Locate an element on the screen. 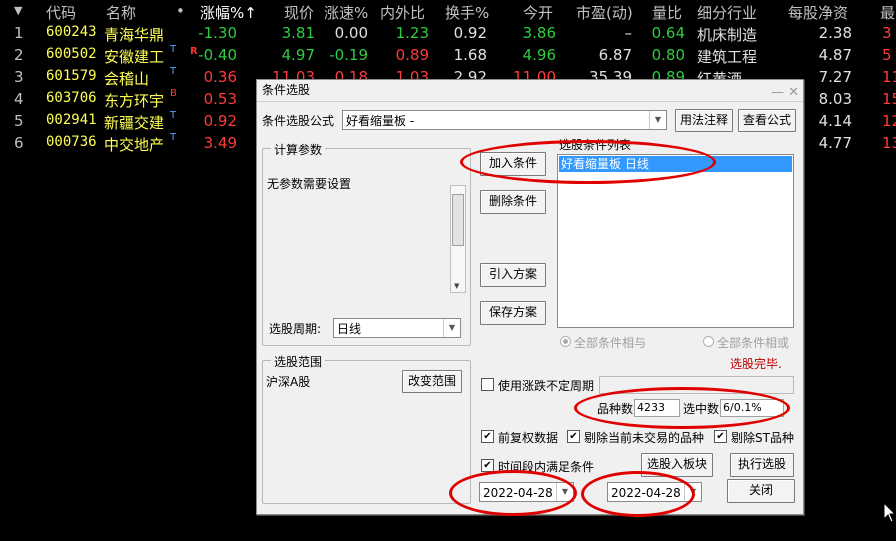  col-price: 现价 is located at coordinates (299, 12).